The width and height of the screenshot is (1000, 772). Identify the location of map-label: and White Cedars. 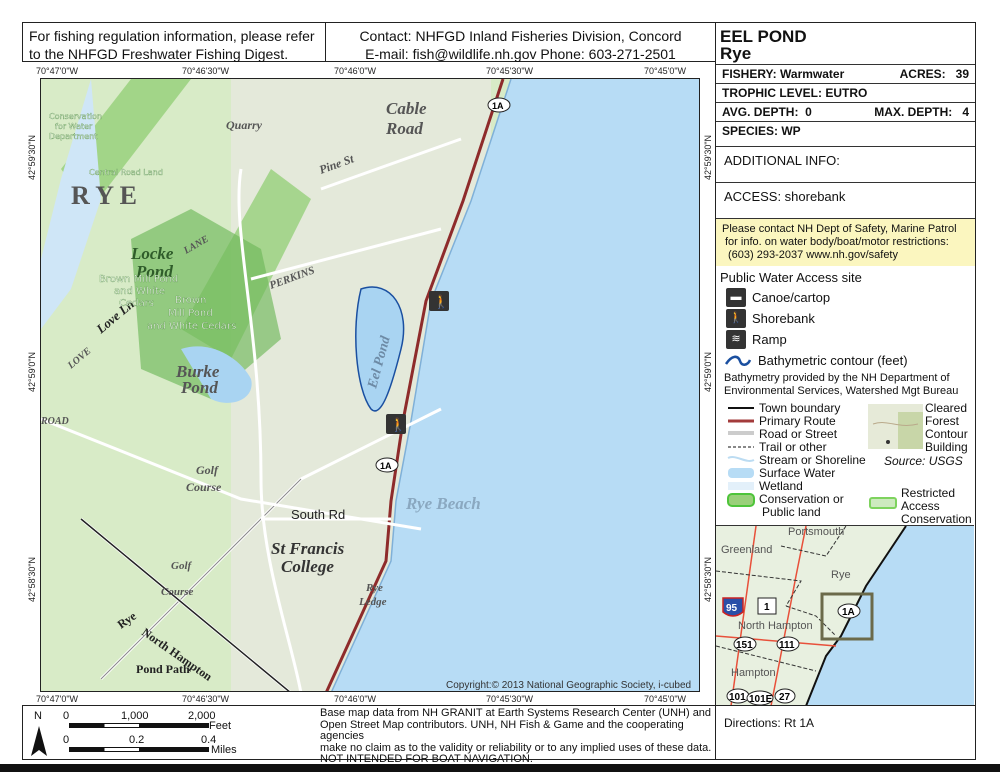
(191, 326).